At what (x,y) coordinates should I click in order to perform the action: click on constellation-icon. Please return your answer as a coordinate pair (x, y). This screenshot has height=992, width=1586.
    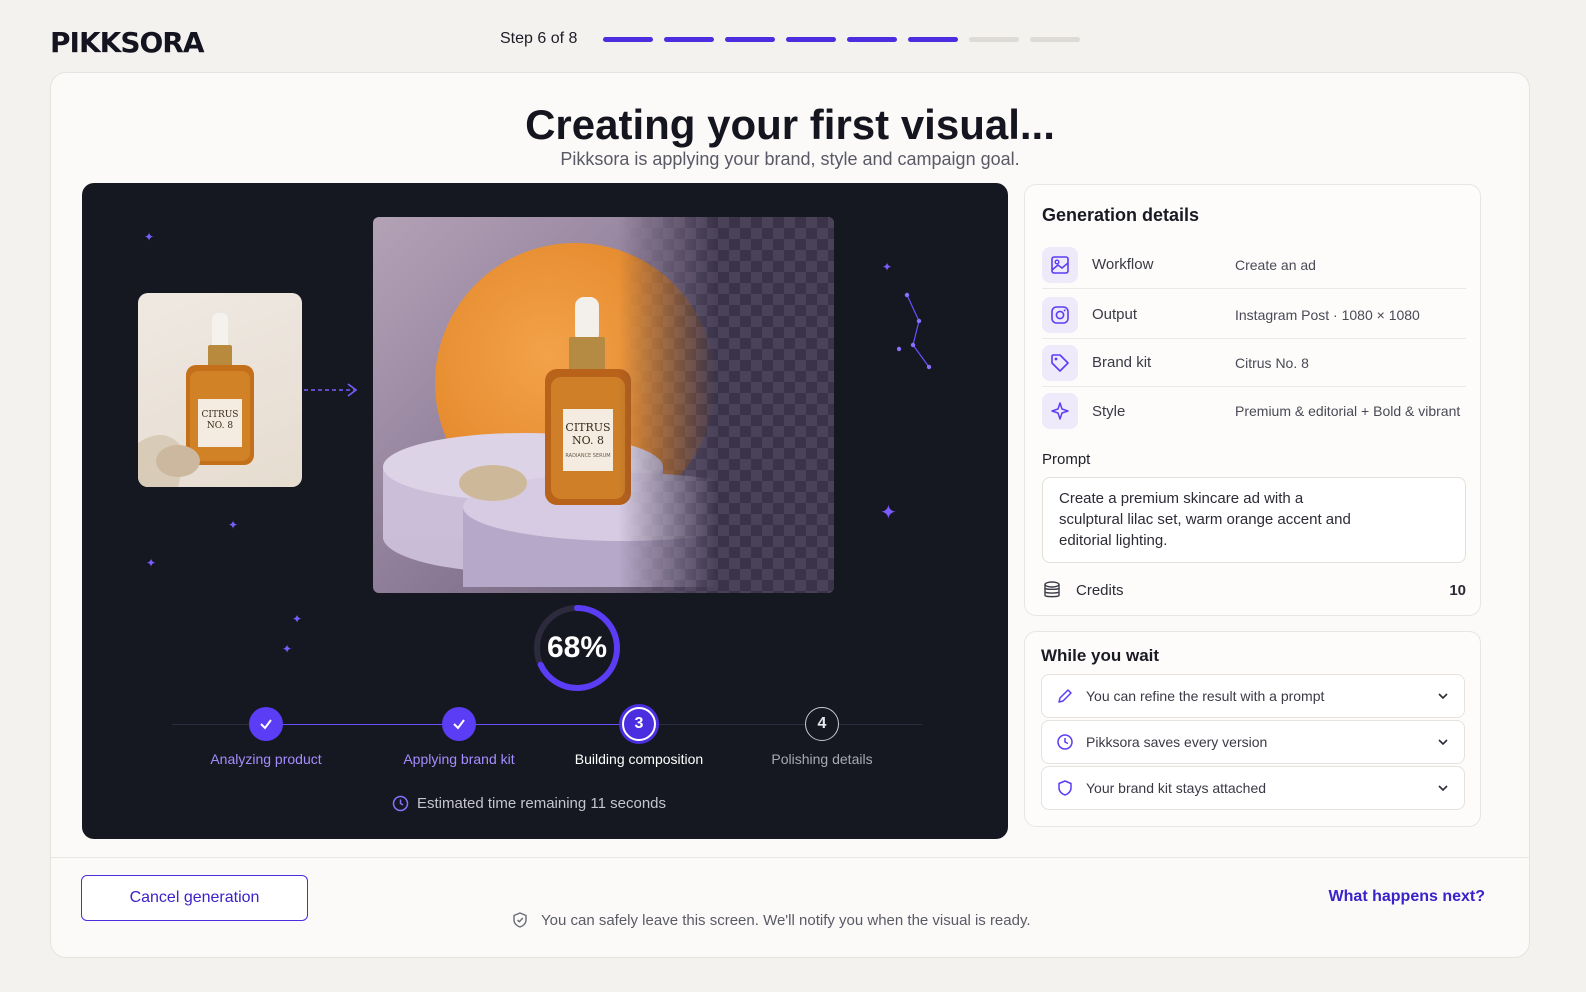
    Looking at the image, I should click on (914, 331).